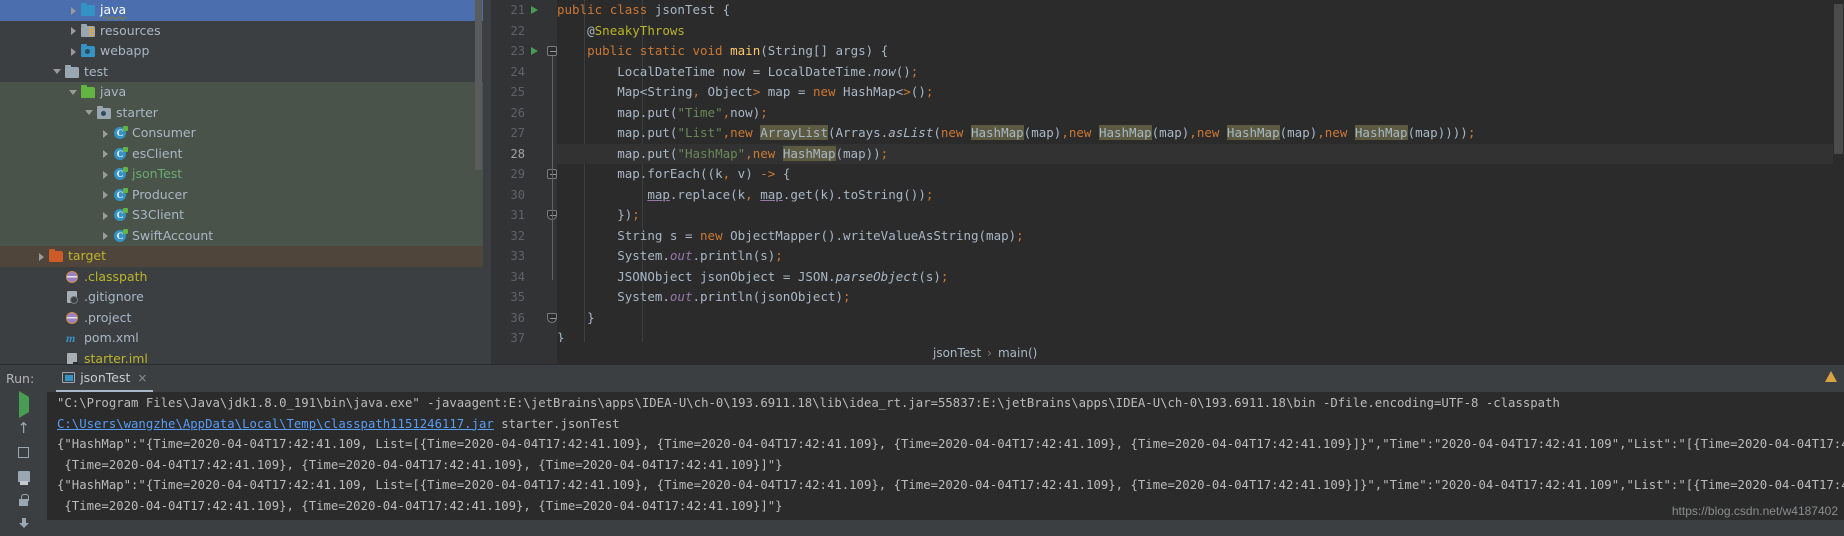  I want to click on fold-region-line, so click(552, 168).